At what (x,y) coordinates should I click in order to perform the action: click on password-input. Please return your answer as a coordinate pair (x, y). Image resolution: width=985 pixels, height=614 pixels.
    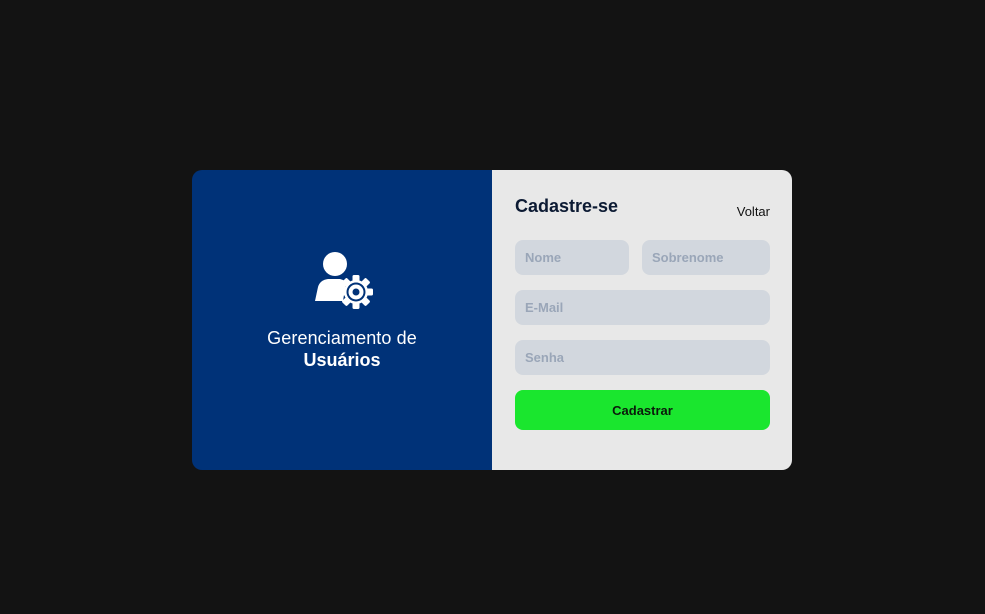
    Looking at the image, I should click on (642, 357).